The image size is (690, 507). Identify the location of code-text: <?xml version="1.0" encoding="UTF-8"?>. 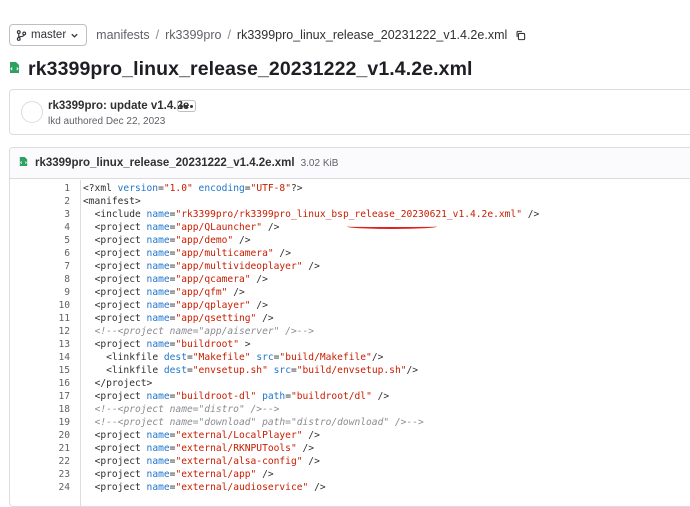
(193, 188).